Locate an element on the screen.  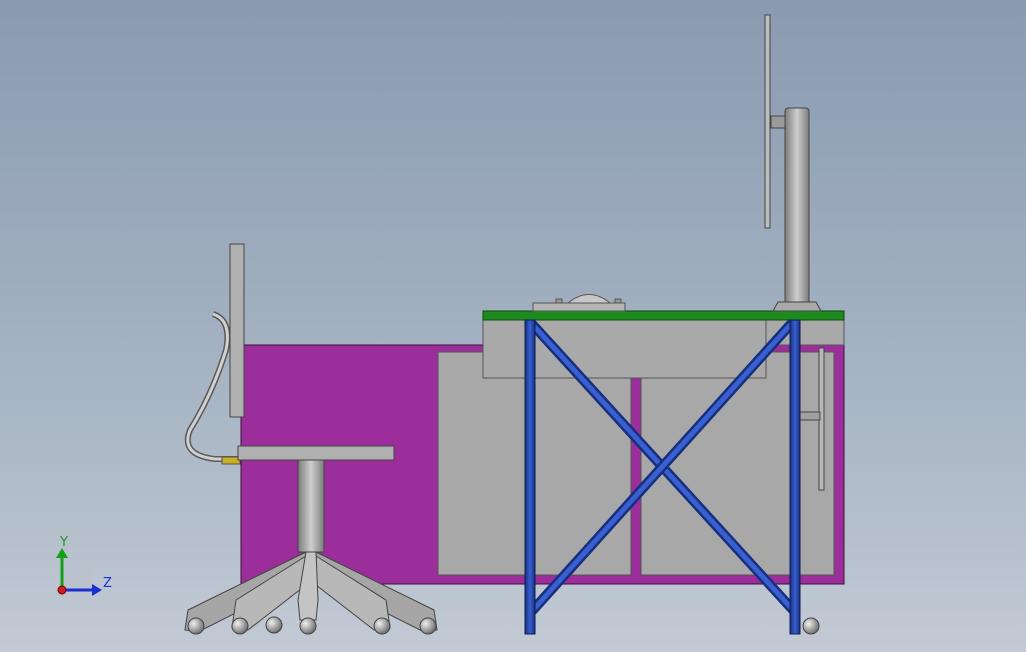
coordinate-triad: Y Z is located at coordinates (84, 565).